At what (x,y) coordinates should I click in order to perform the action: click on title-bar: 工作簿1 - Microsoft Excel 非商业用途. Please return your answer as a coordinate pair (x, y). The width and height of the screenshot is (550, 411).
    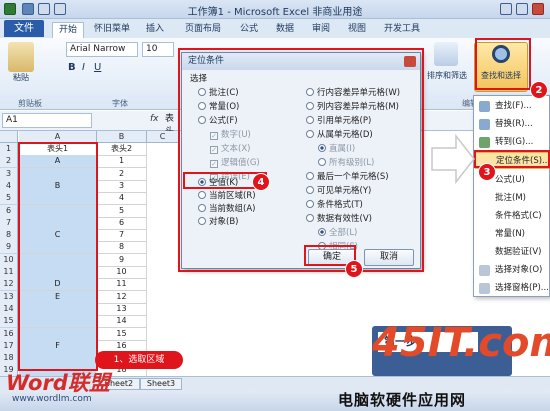
    Looking at the image, I should click on (275, 9).